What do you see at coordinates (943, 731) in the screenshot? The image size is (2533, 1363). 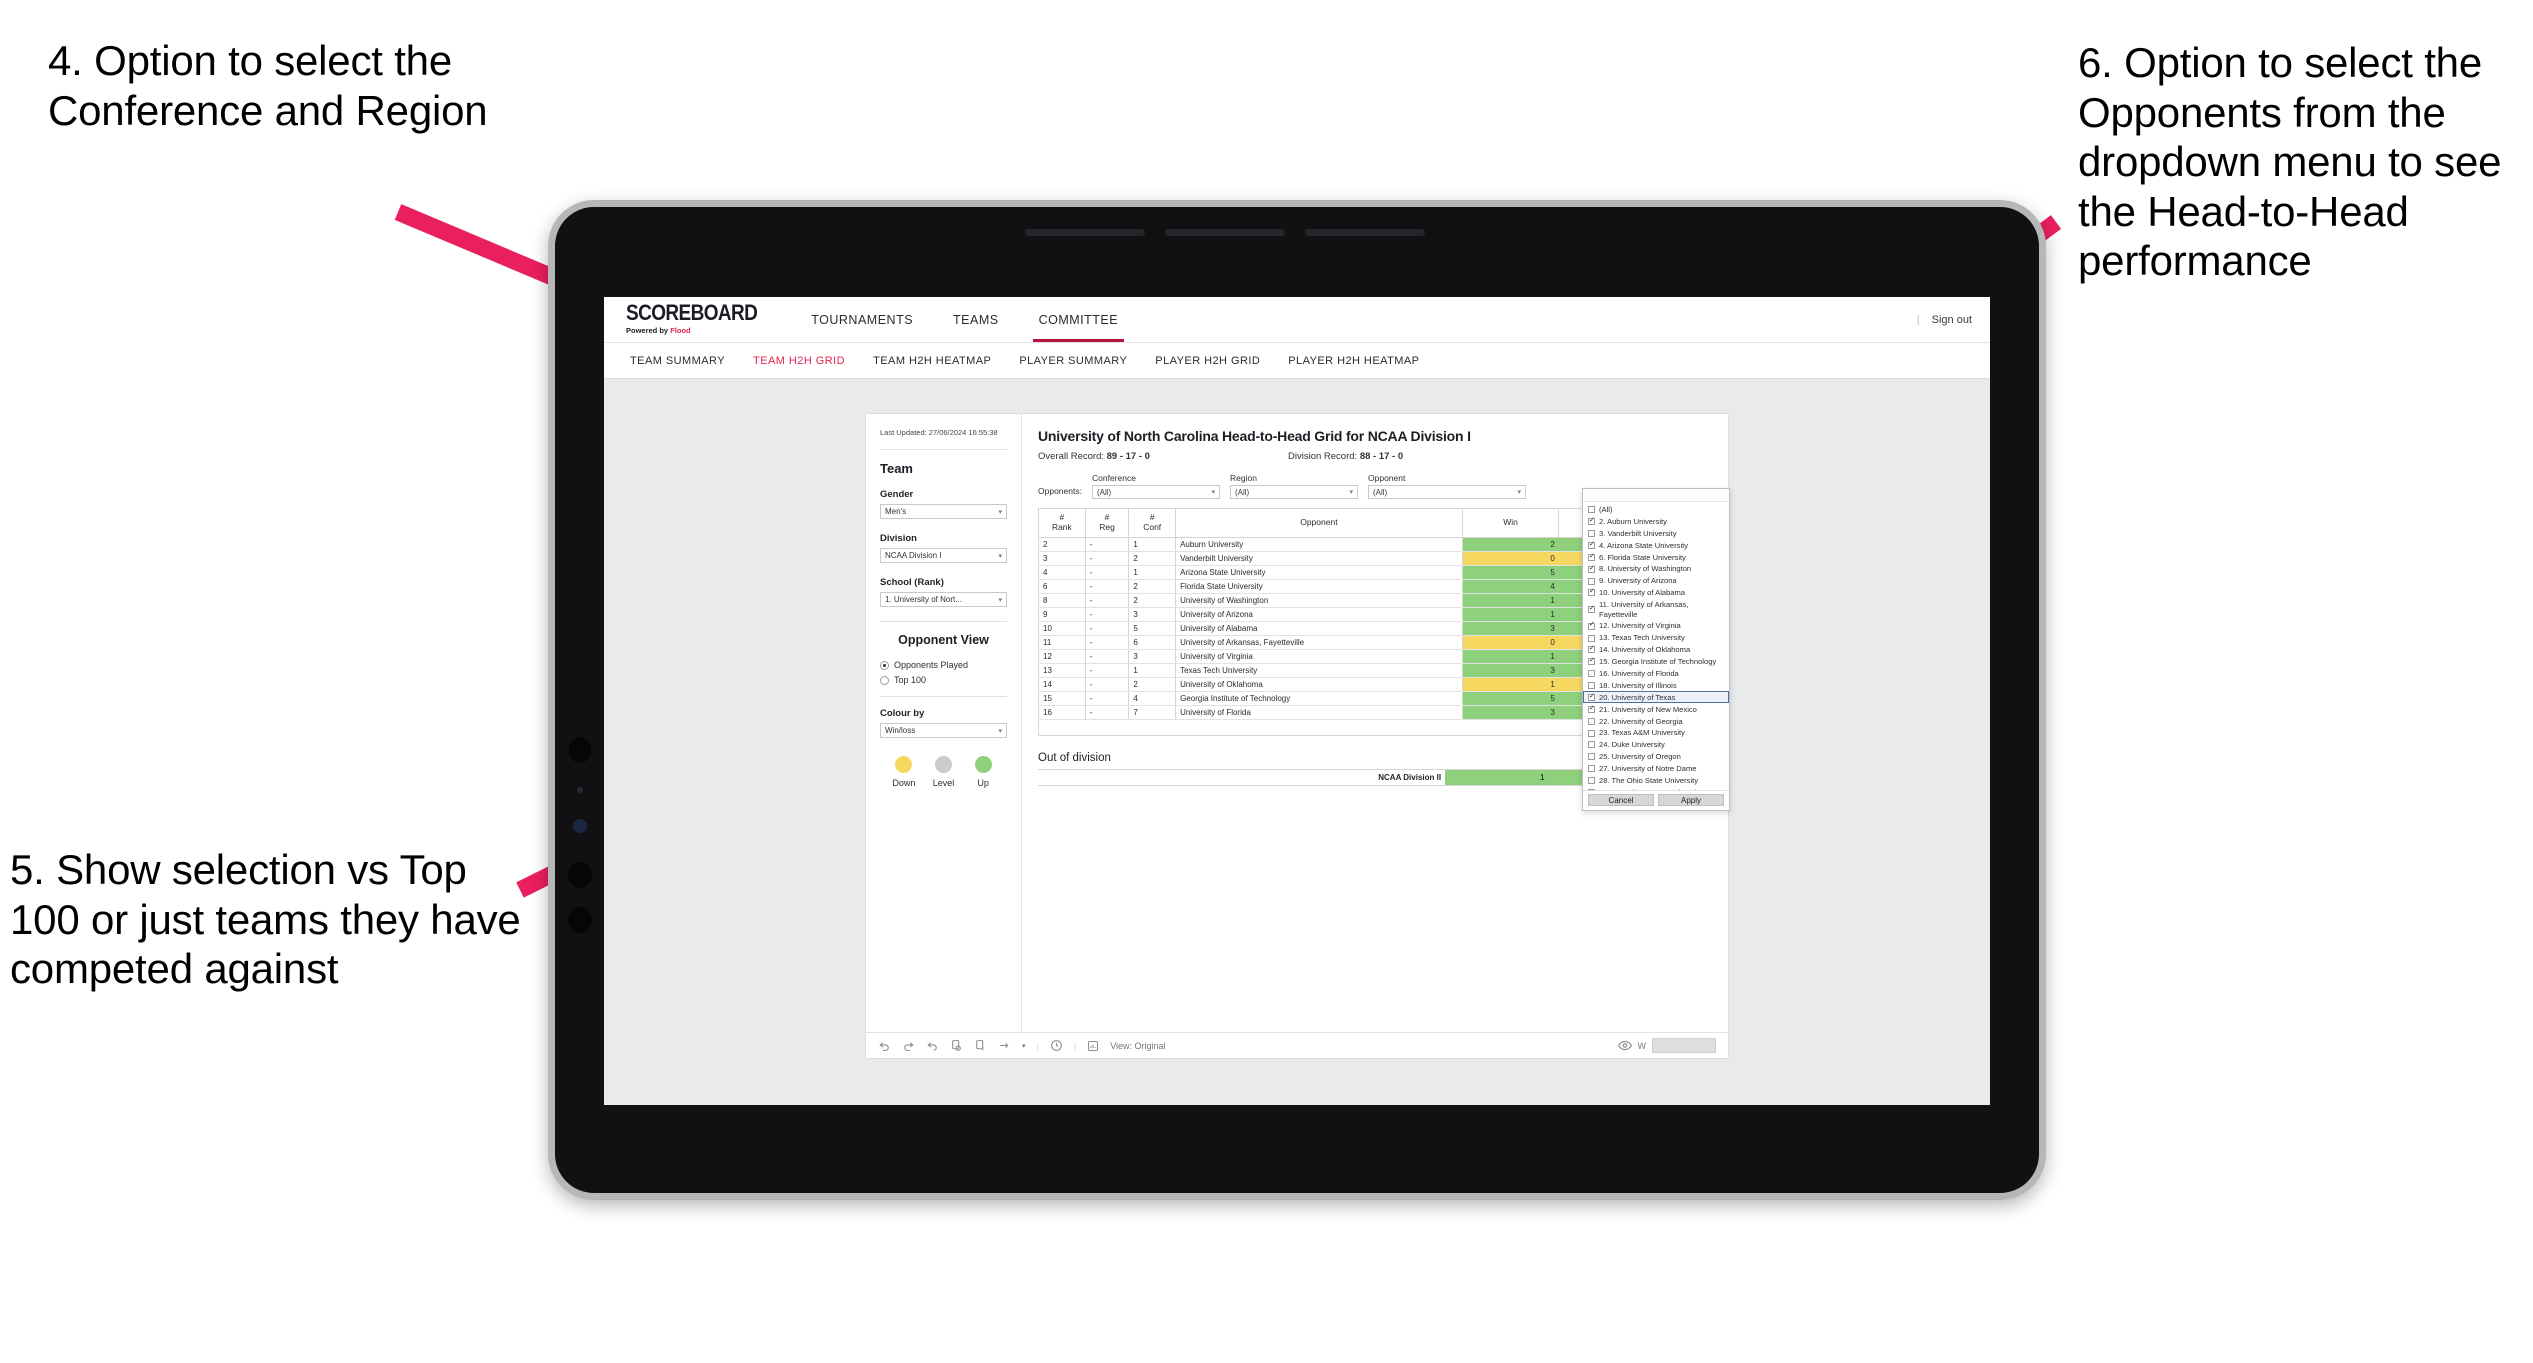 I see `colour-by-select: Win/loss ▾` at bounding box center [943, 731].